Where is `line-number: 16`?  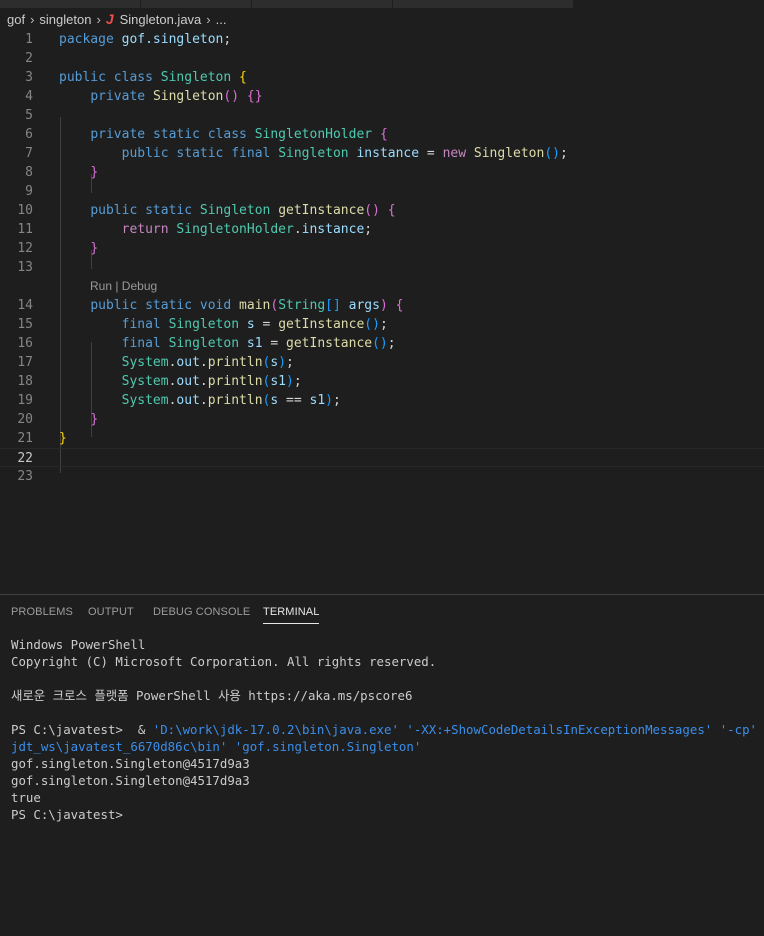
line-number: 16 is located at coordinates (25, 343).